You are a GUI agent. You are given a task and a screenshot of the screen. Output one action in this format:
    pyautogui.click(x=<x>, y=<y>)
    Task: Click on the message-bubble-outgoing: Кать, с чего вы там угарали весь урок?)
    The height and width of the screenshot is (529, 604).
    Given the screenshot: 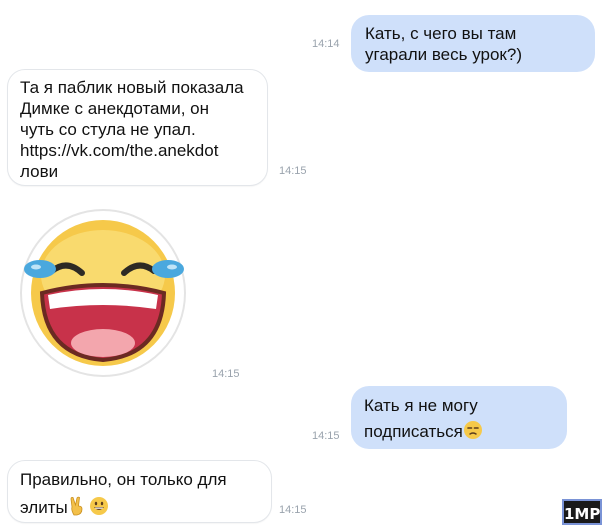 What is the action you would take?
    pyautogui.click(x=473, y=43)
    